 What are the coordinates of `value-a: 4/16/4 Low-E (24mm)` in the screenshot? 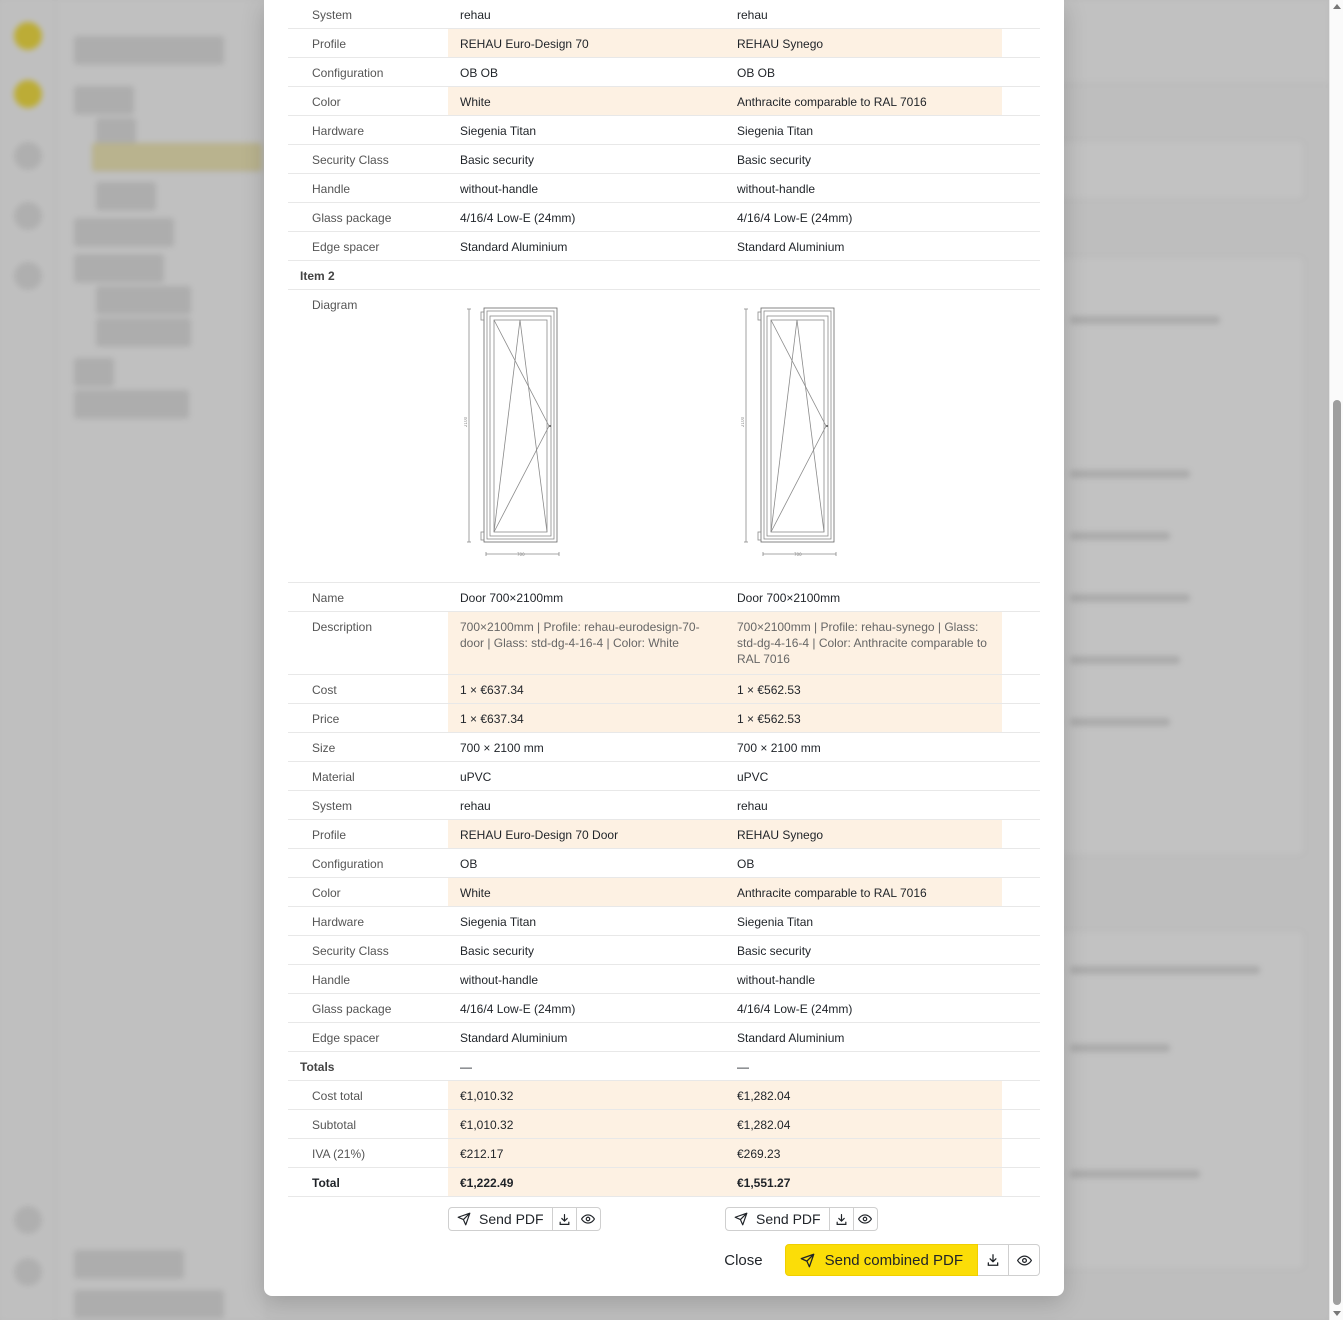 It's located at (518, 218).